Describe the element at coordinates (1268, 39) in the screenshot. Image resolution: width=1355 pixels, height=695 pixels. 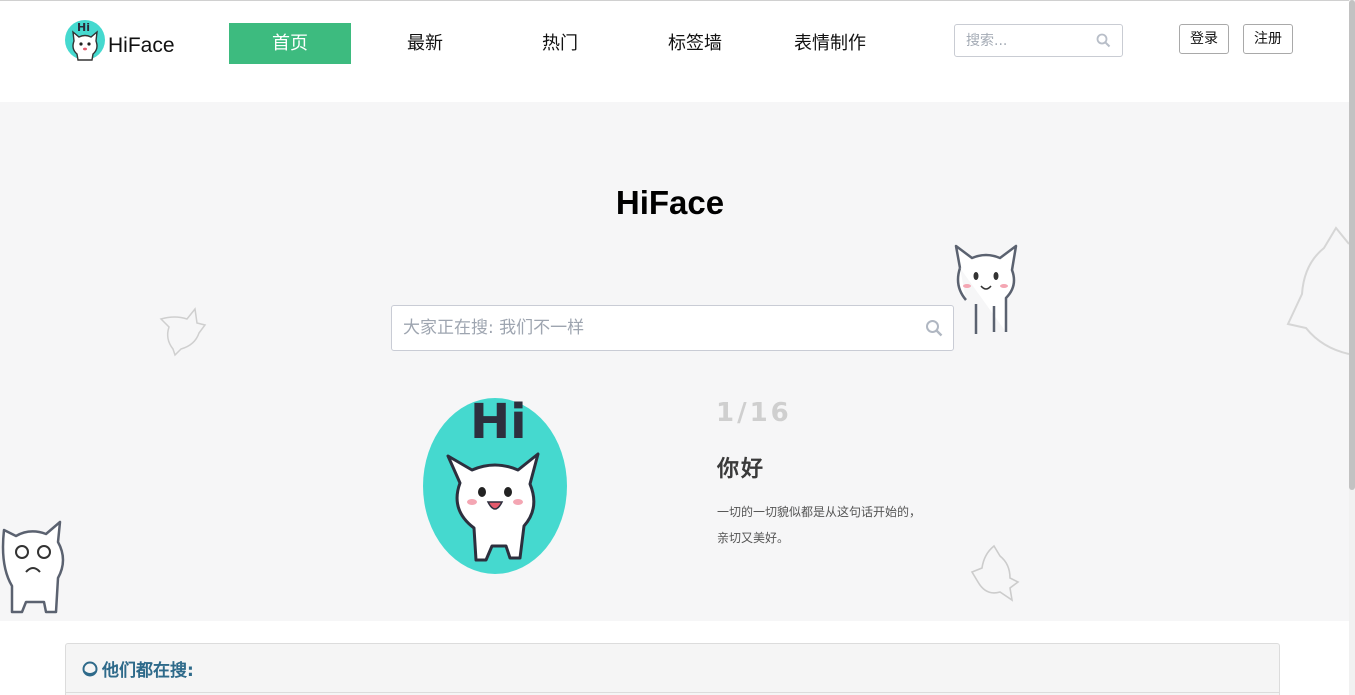
I see `register-button: 注册` at that location.